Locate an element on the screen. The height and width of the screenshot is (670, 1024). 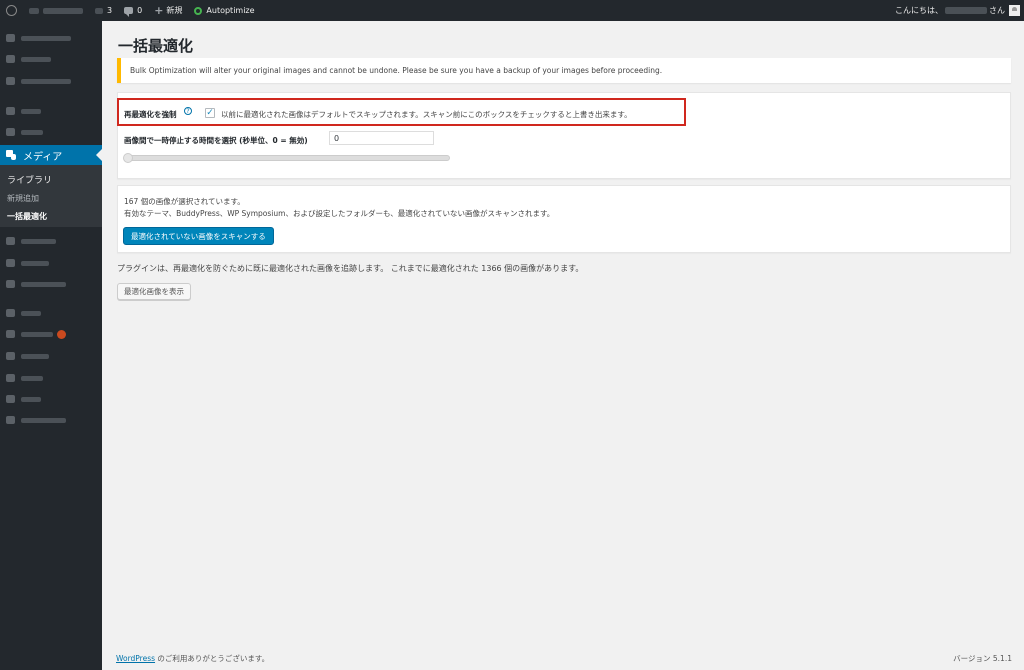
comments-link: 0 is located at coordinates (133, 10).